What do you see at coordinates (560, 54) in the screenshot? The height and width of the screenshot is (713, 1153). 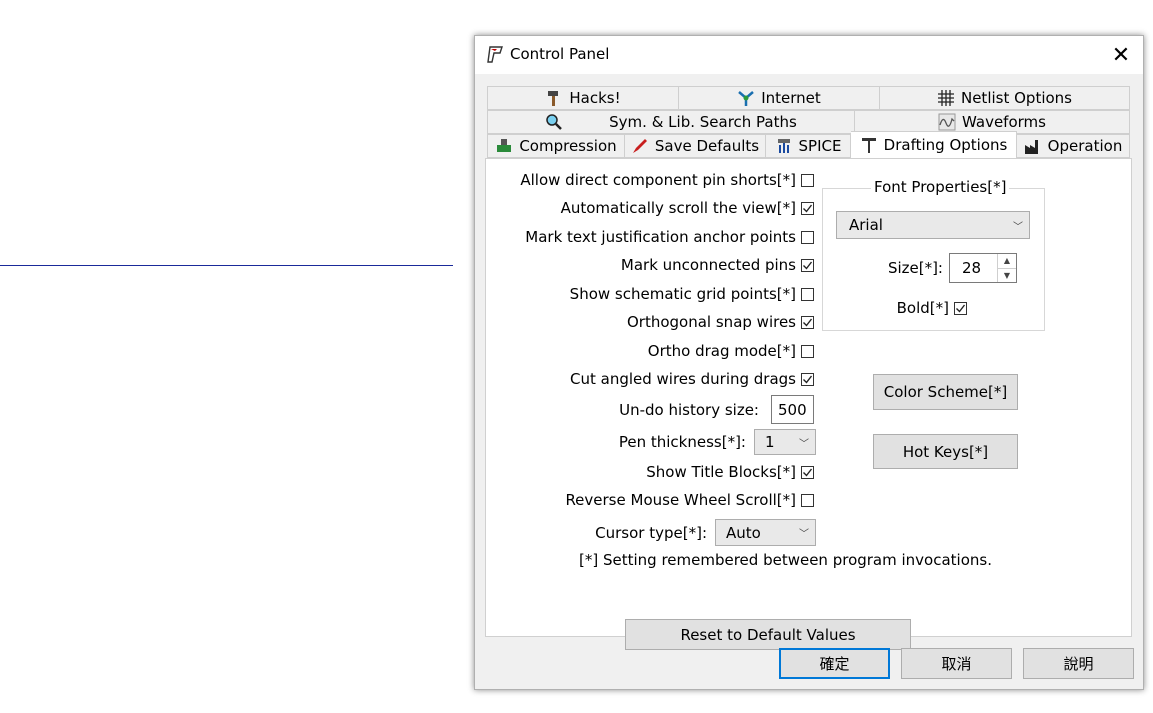 I see `window-title: Control Panel` at bounding box center [560, 54].